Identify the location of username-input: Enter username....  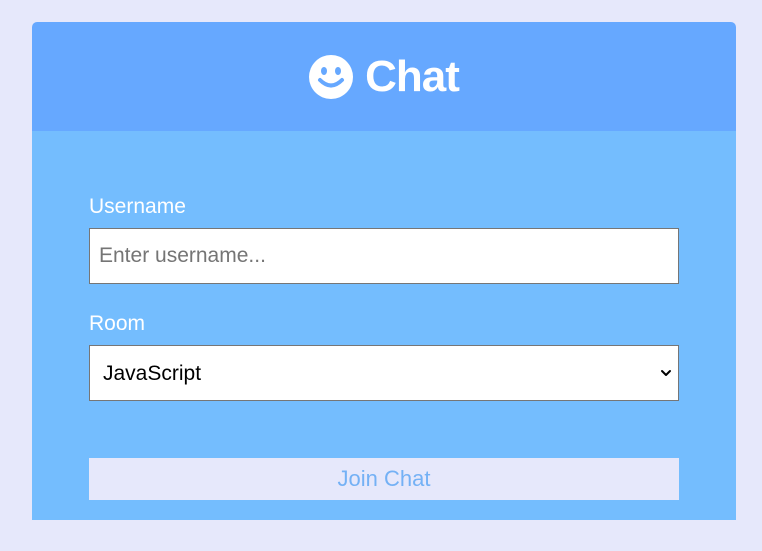
(384, 256).